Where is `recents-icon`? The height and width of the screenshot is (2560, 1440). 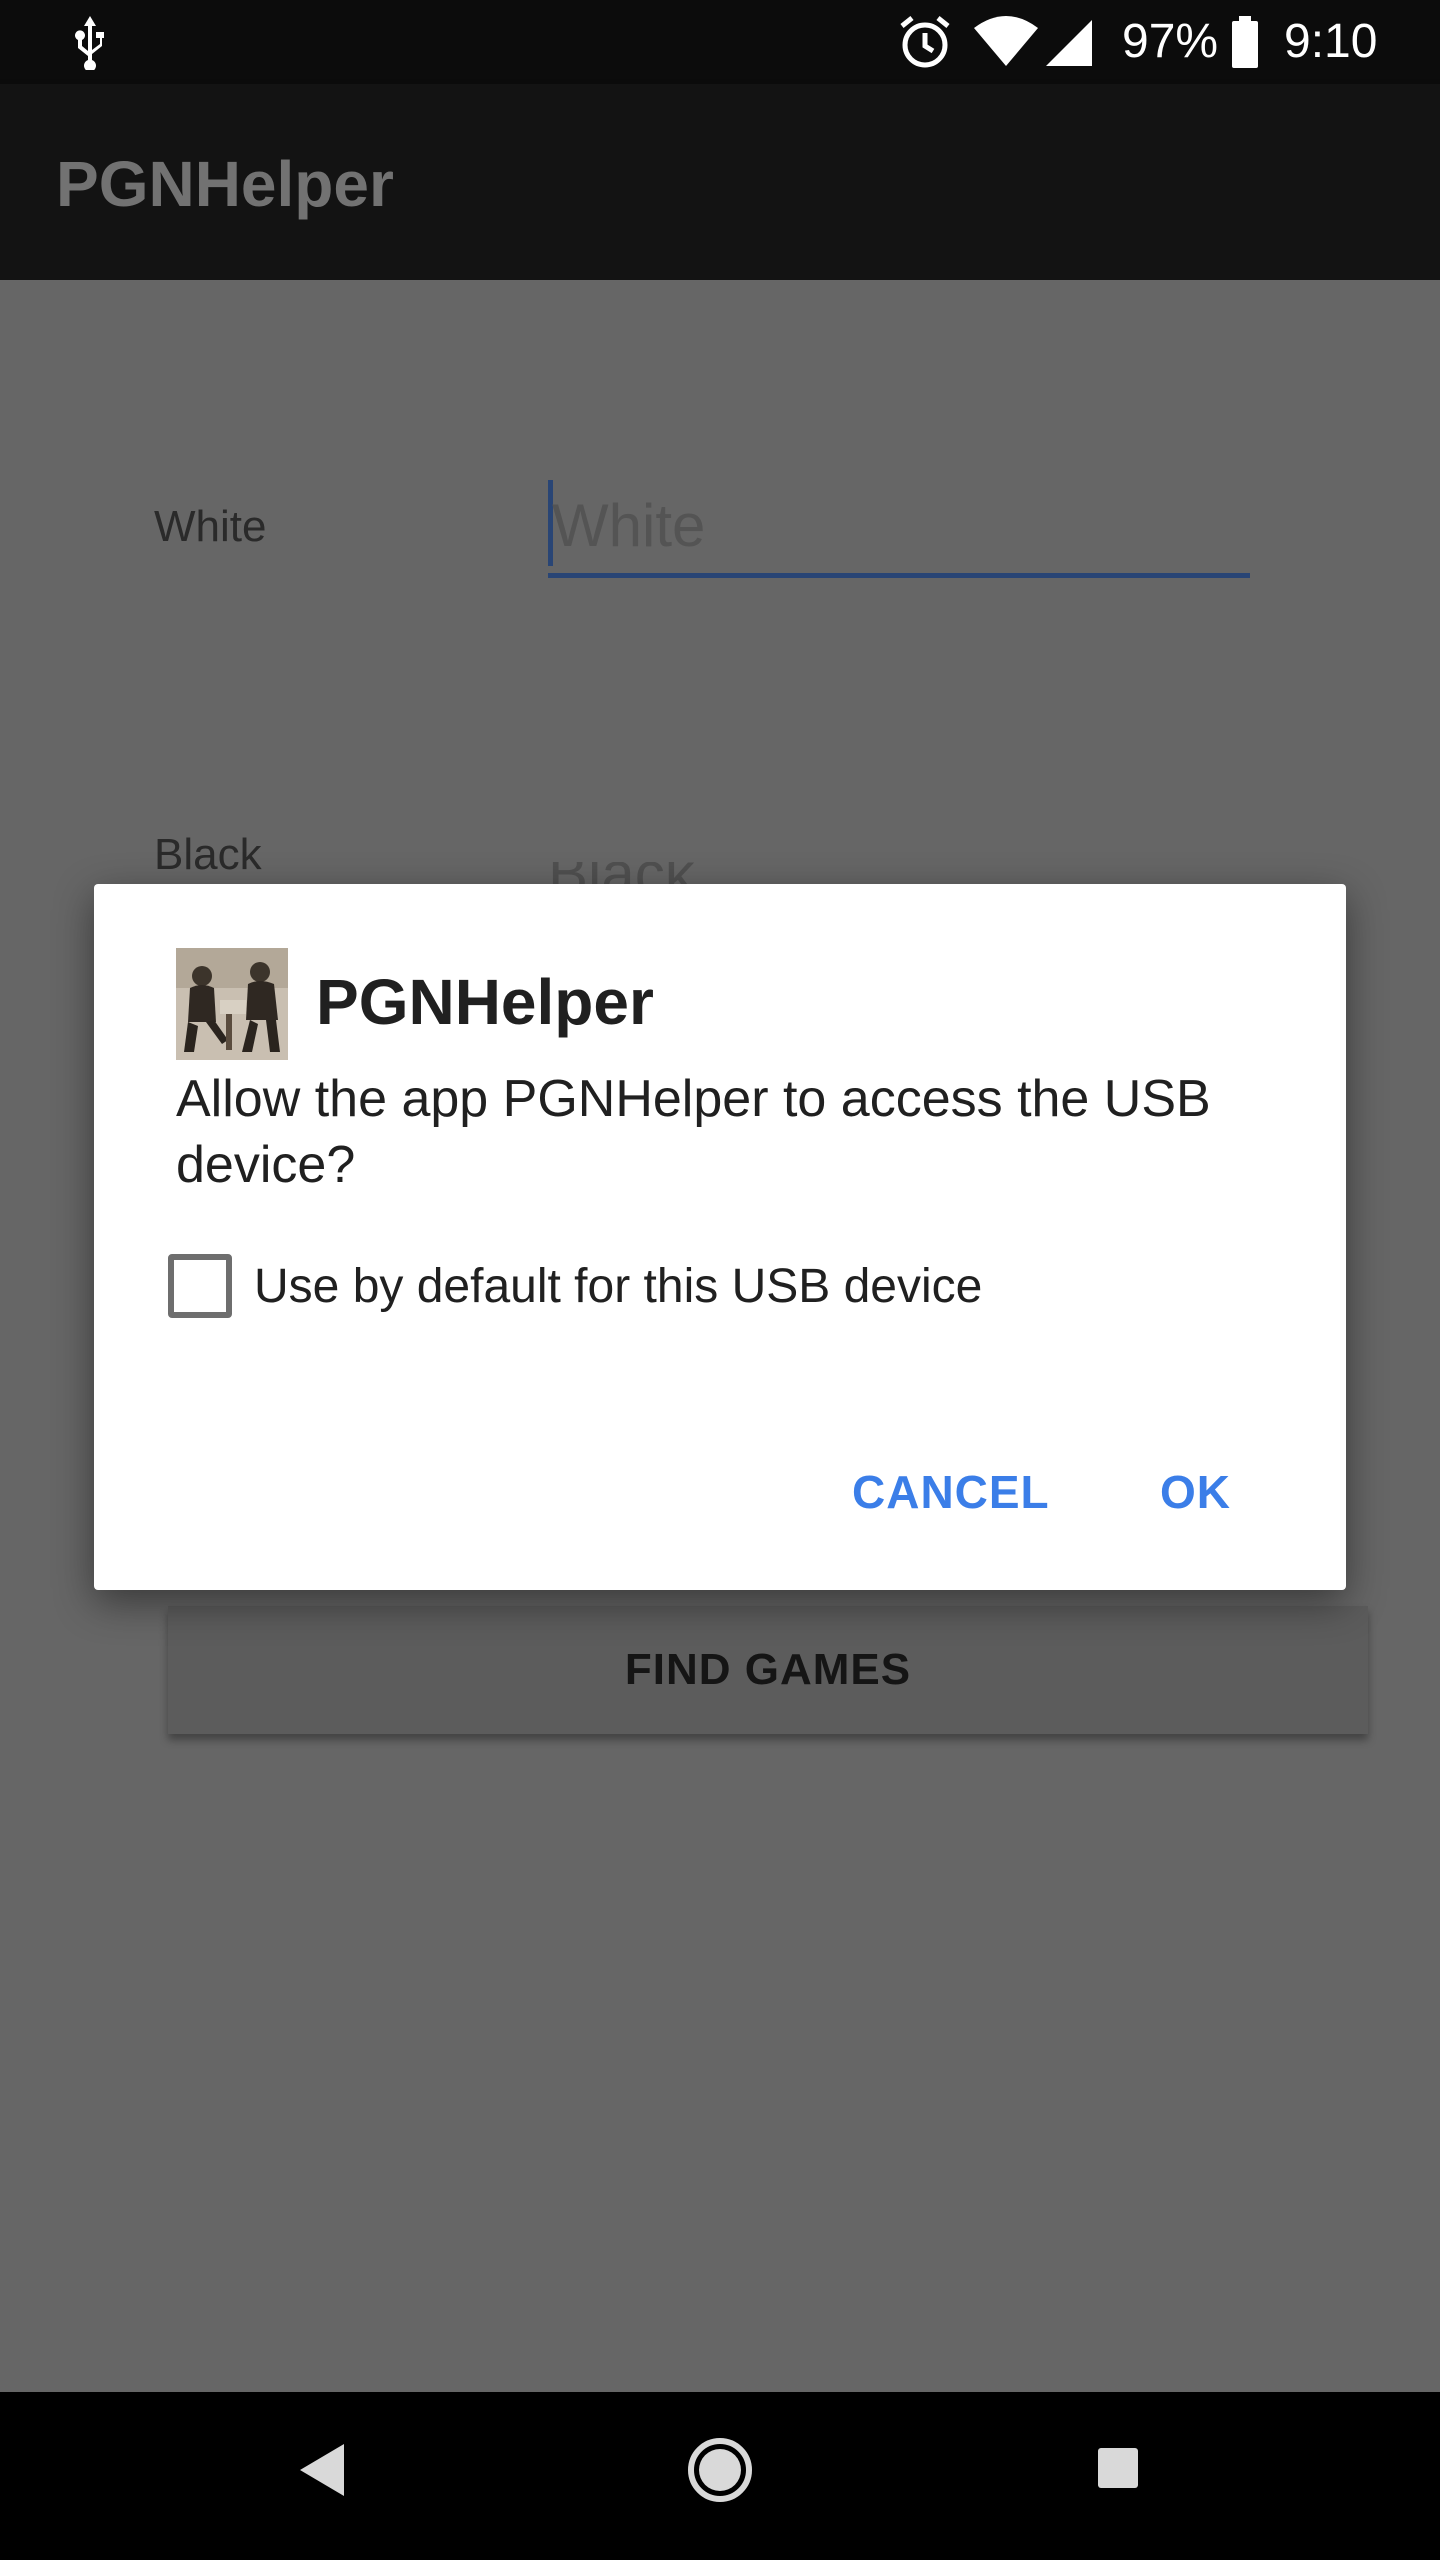
recents-icon is located at coordinates (1118, 2468).